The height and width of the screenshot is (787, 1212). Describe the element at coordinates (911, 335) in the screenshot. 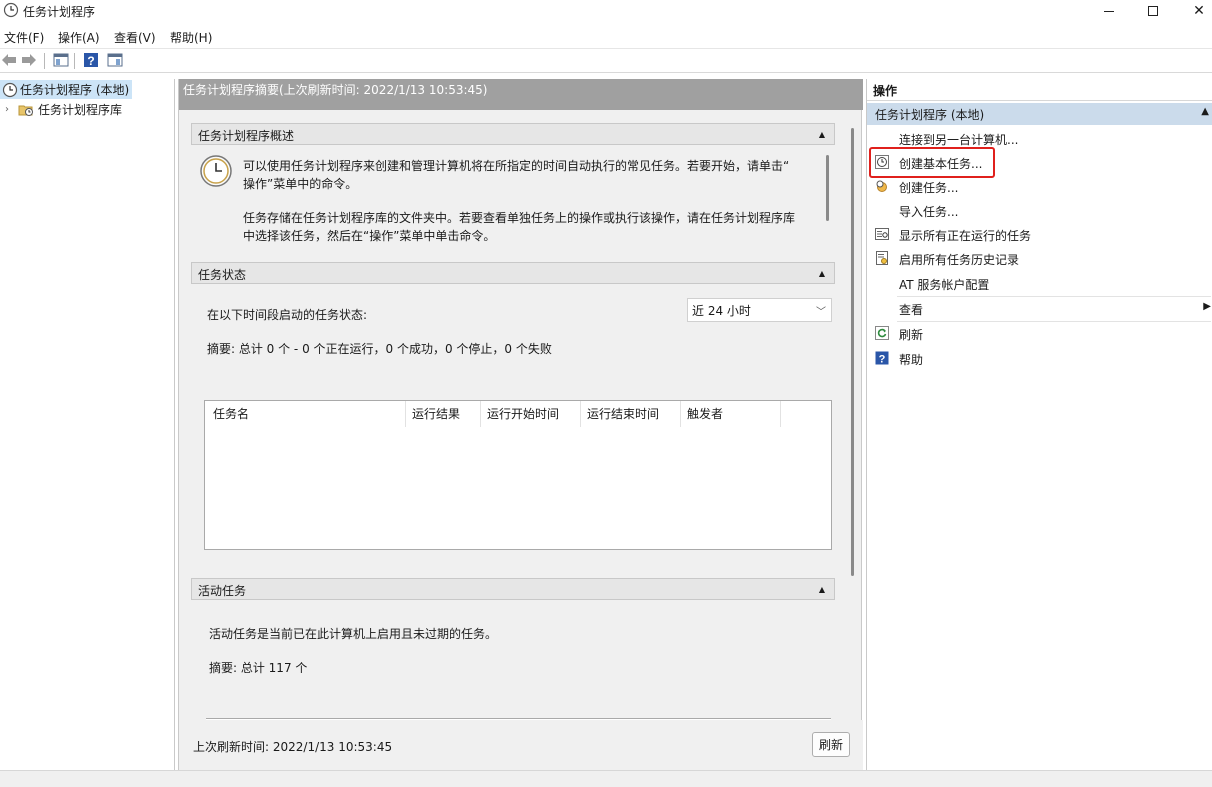

I see `action-label: 刷新` at that location.